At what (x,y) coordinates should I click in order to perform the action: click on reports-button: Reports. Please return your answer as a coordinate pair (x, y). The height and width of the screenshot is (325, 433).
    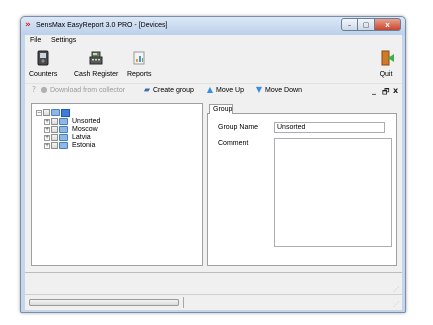
    Looking at the image, I should click on (139, 64).